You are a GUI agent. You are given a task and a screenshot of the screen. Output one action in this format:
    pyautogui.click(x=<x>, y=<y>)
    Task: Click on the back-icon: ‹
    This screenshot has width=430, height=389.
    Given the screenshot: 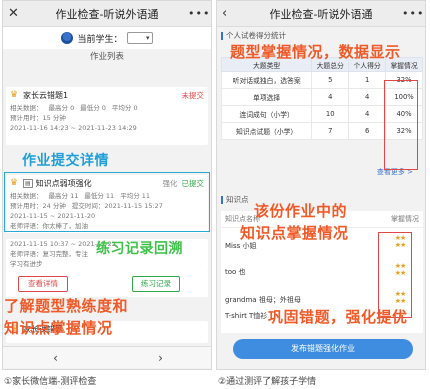 What is the action you would take?
    pyautogui.click(x=230, y=14)
    